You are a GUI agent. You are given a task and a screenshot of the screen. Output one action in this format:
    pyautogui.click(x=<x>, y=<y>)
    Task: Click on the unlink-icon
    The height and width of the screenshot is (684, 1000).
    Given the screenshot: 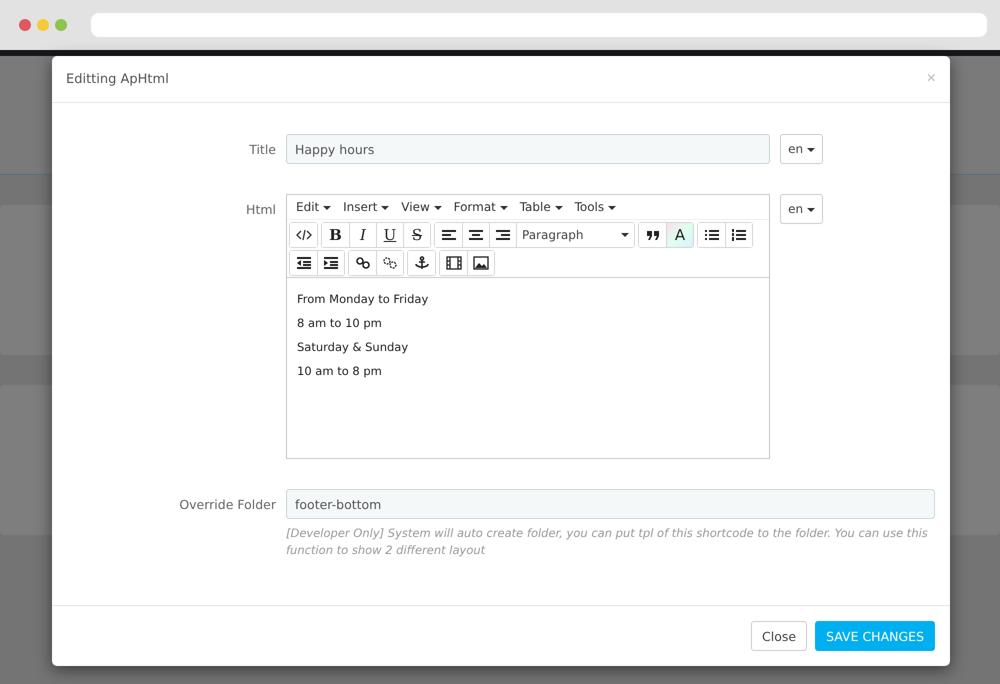 What is the action you would take?
    pyautogui.click(x=390, y=263)
    